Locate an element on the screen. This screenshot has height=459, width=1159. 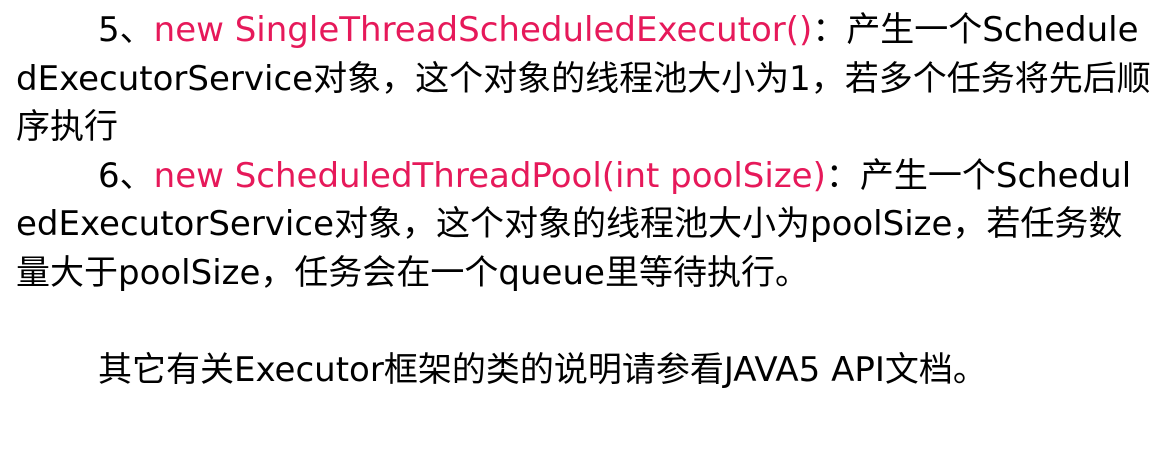
item-6-code: new ScheduledThreadPool(int poolSize) is located at coordinates (489, 175).